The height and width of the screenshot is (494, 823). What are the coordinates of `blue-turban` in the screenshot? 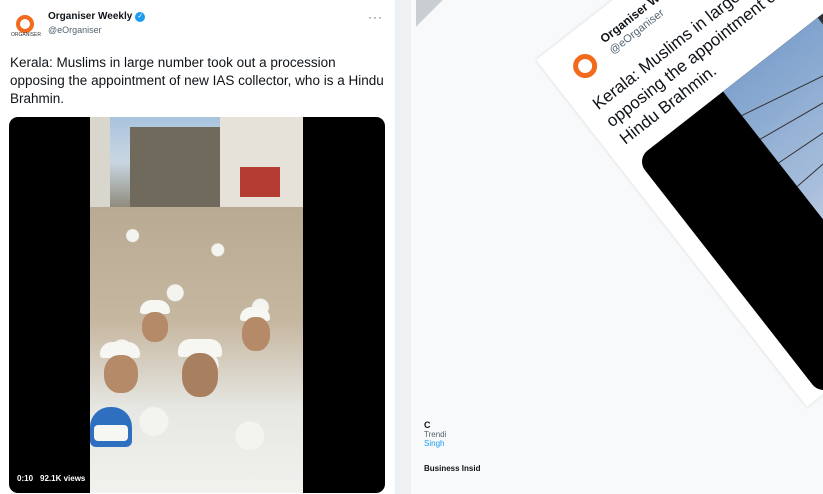 It's located at (111, 427).